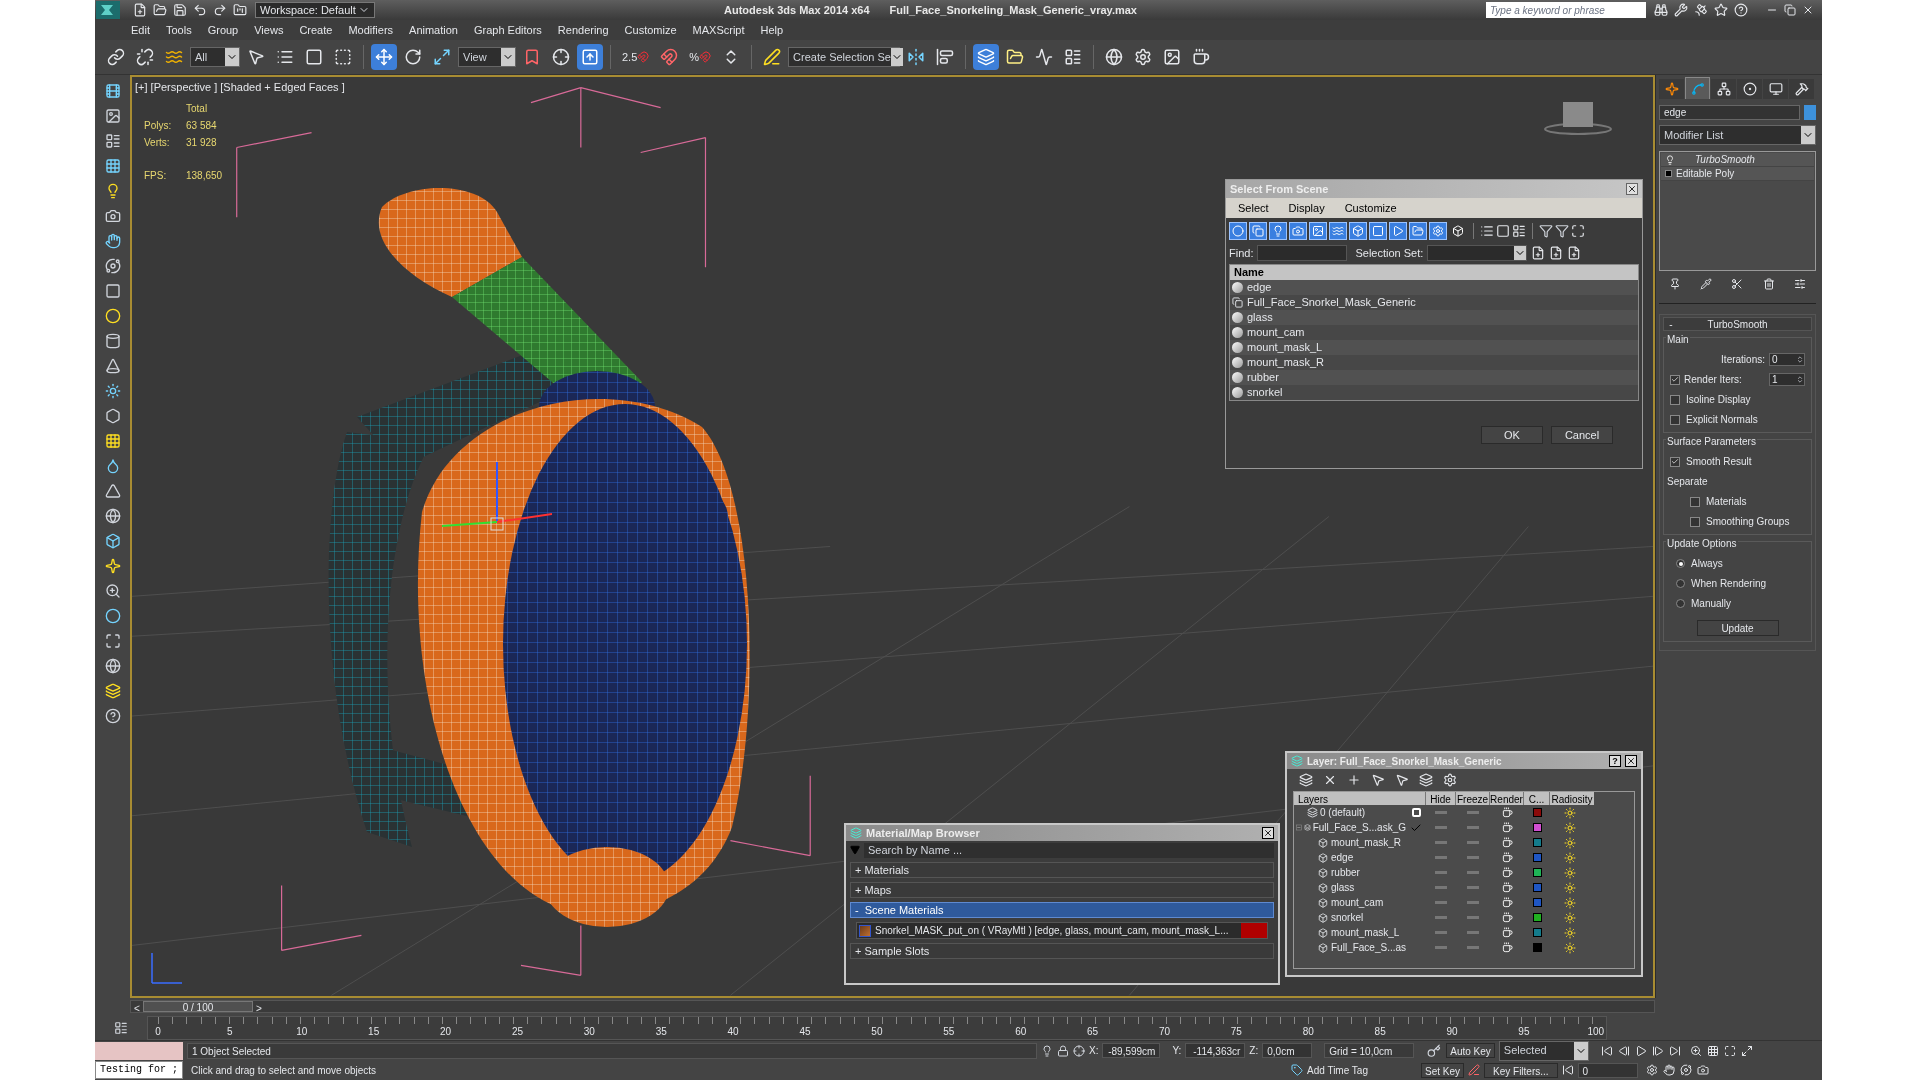 This screenshot has width=1920, height=1080. What do you see at coordinates (223, 30) in the screenshot?
I see `menu-item: Group` at bounding box center [223, 30].